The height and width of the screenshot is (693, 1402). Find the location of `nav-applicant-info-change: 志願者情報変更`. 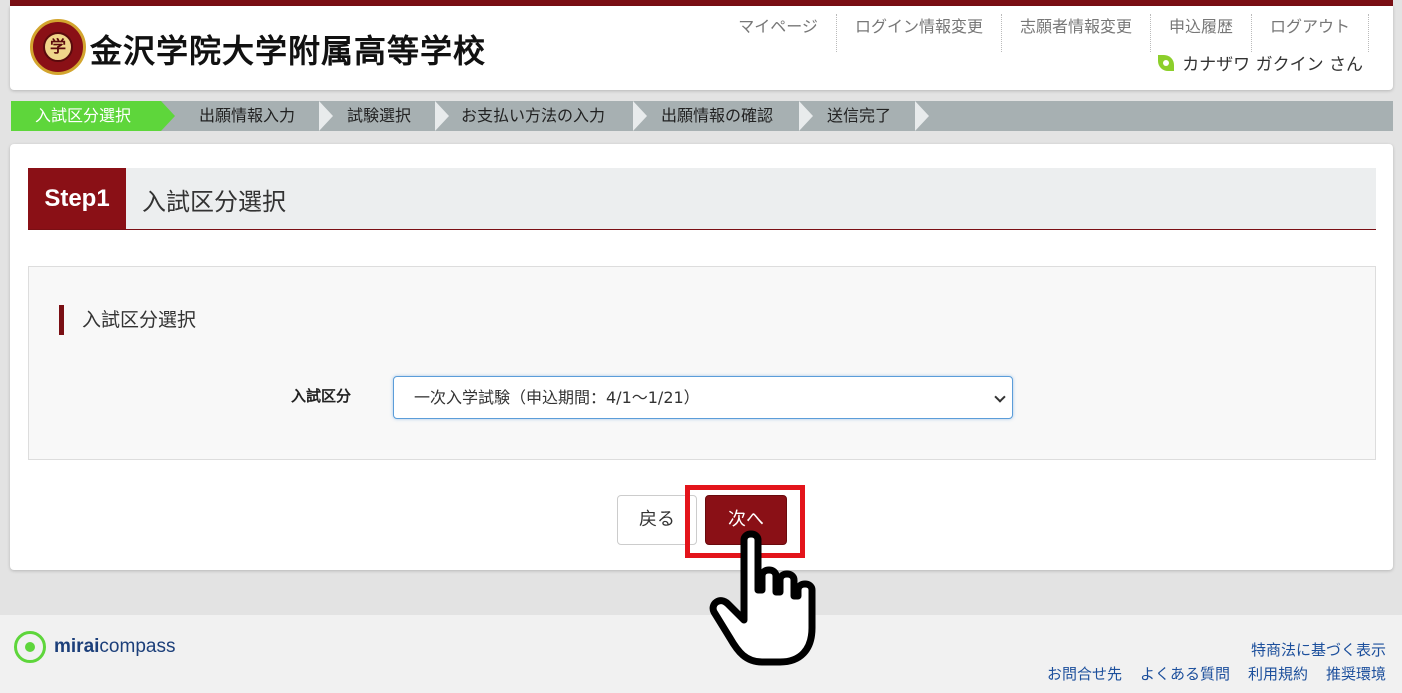

nav-applicant-info-change: 志願者情報変更 is located at coordinates (1076, 33).